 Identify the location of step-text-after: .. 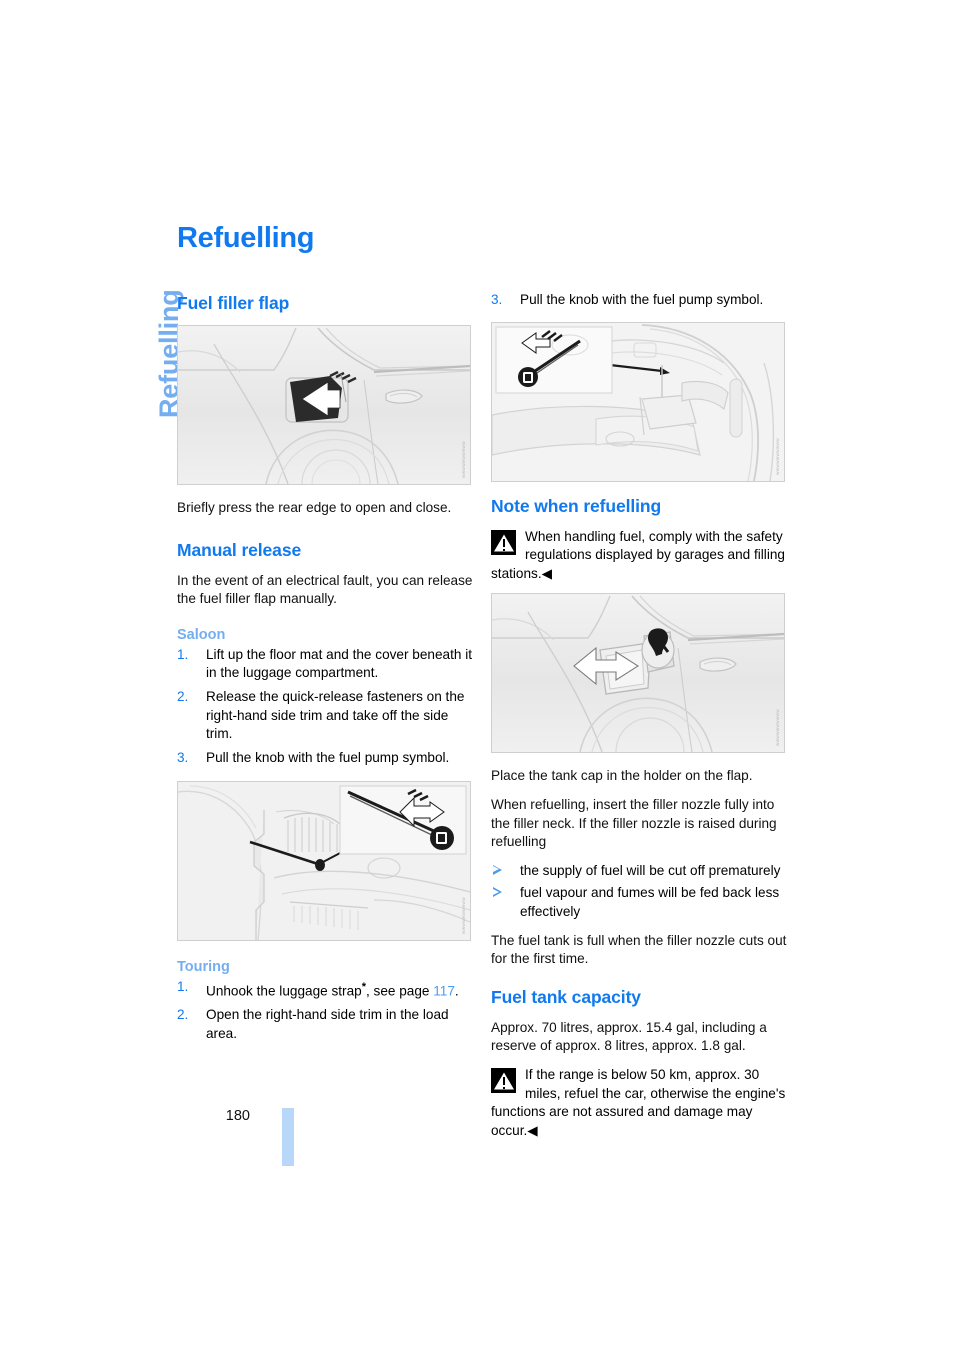
(456, 991).